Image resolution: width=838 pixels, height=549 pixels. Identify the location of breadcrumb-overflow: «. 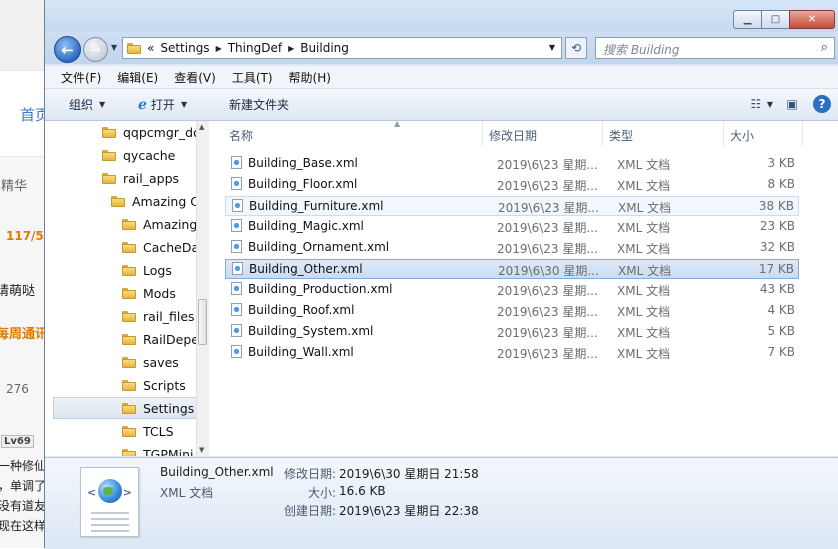
(150, 48).